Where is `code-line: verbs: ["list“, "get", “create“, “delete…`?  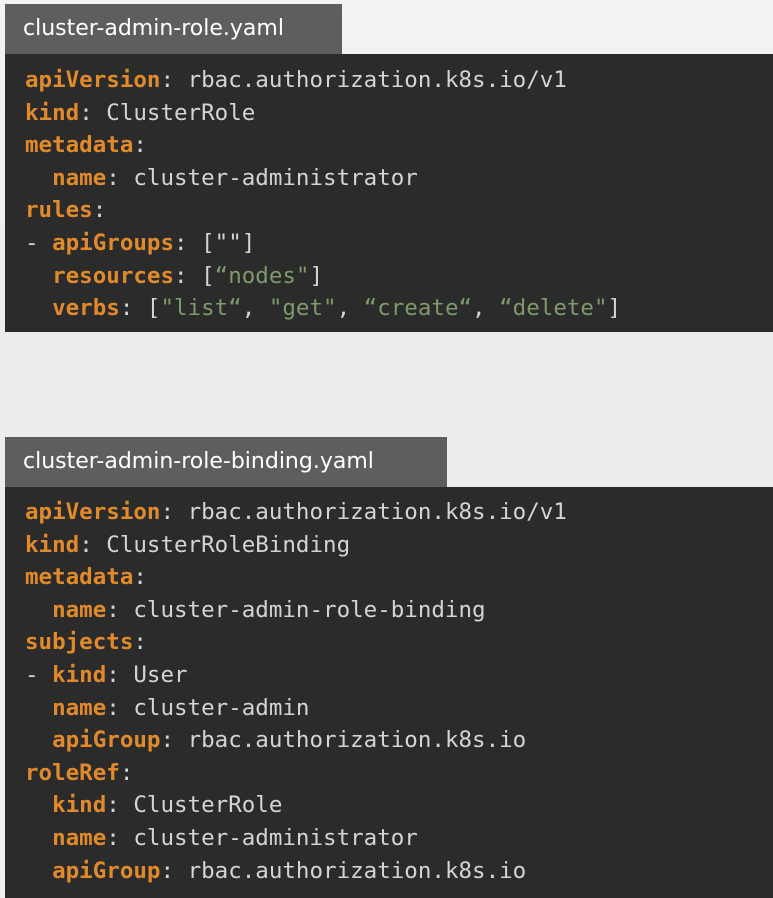
code-line: verbs: ["list“, "get", “create“, “delete… is located at coordinates (399, 308).